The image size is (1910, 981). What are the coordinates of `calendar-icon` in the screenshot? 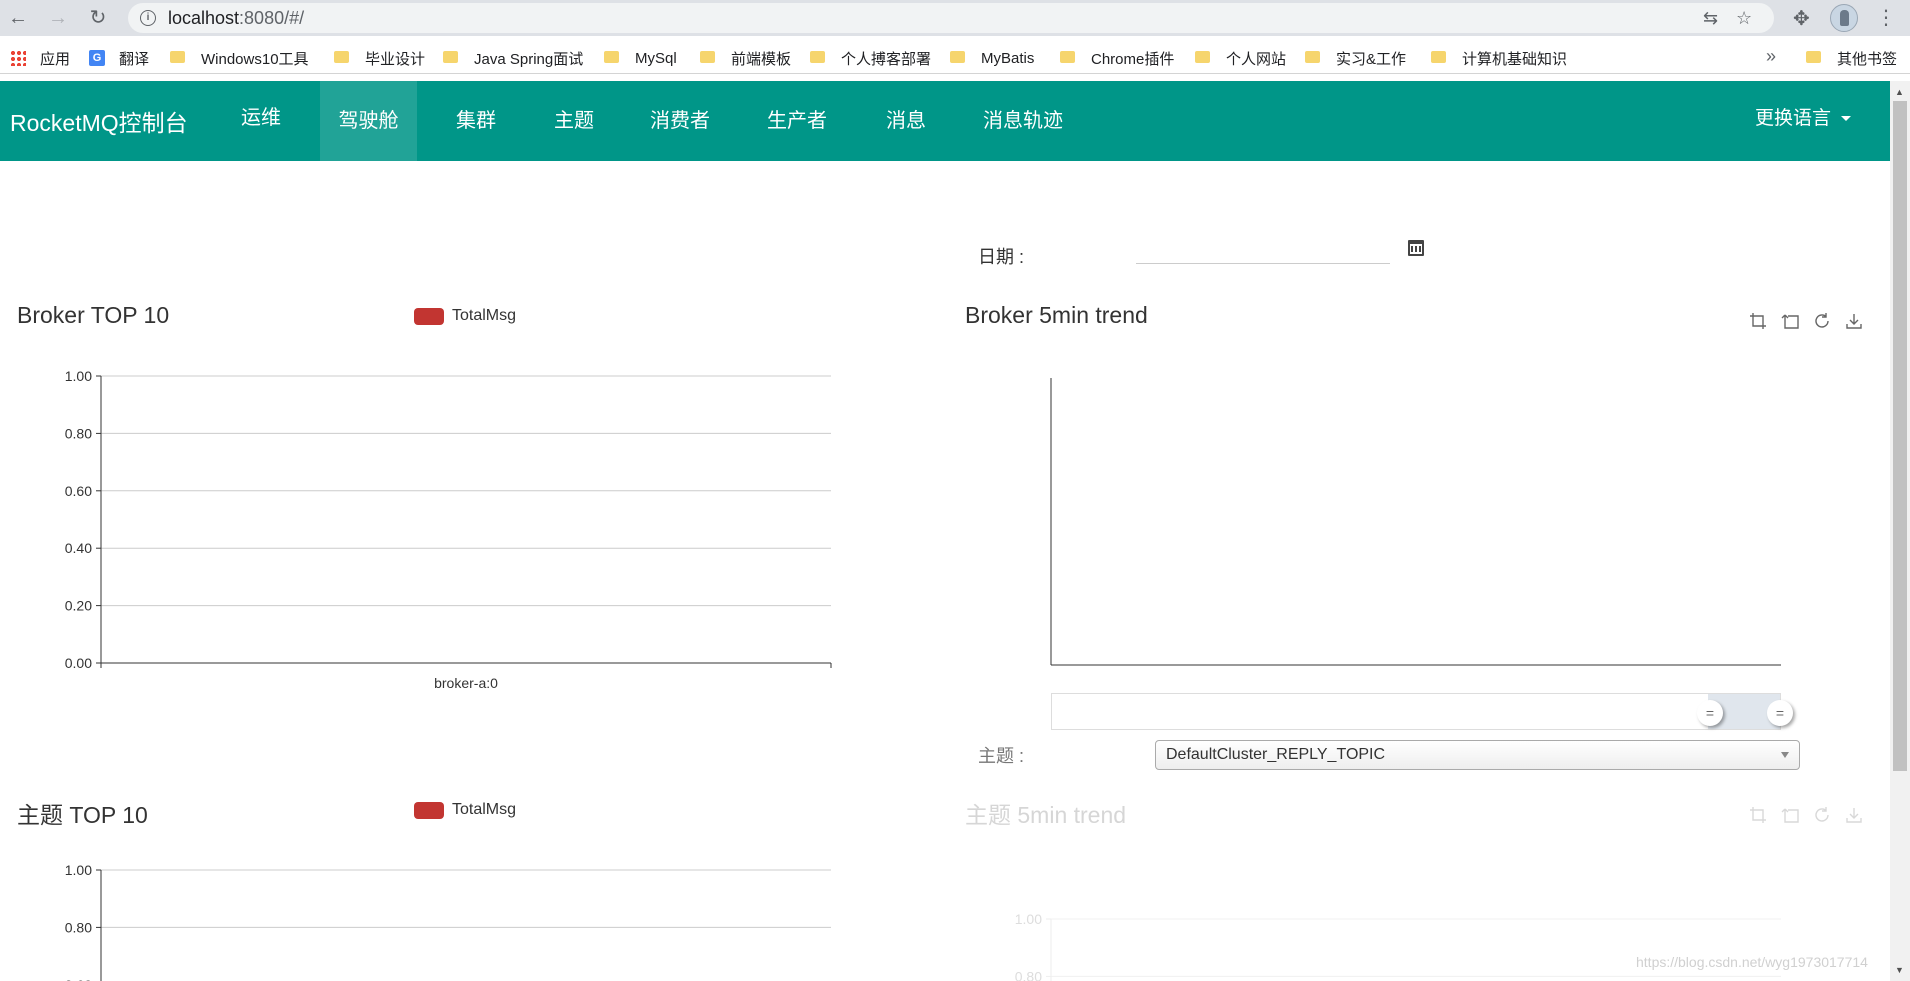 It's located at (1416, 248).